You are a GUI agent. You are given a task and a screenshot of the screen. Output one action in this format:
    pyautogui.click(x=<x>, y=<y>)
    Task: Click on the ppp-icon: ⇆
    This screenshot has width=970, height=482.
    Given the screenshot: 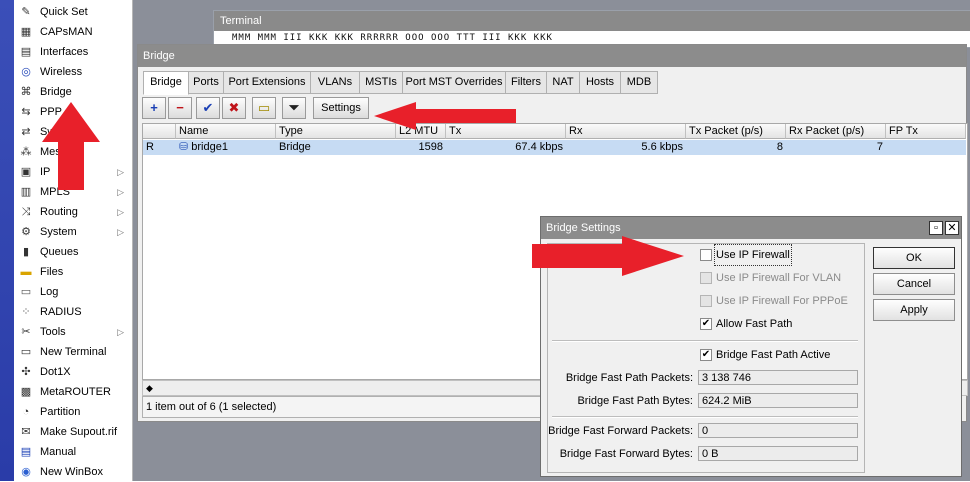 What is the action you would take?
    pyautogui.click(x=26, y=112)
    